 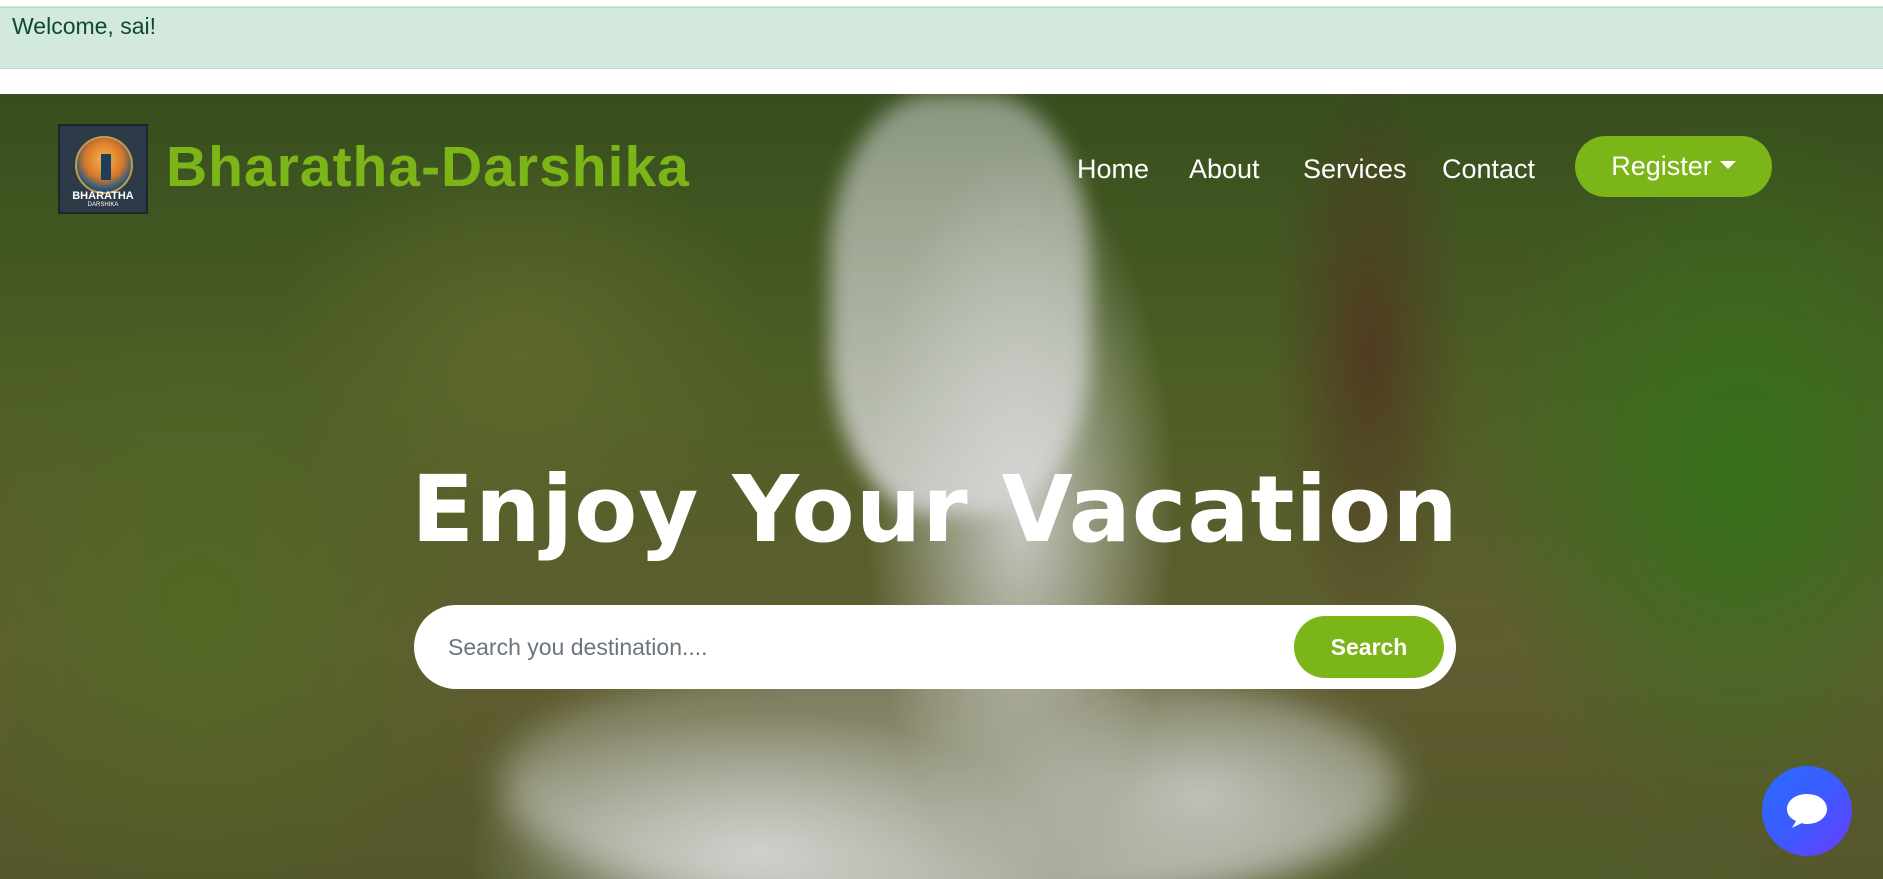 What do you see at coordinates (1488, 169) in the screenshot?
I see `nav-contact: Contact` at bounding box center [1488, 169].